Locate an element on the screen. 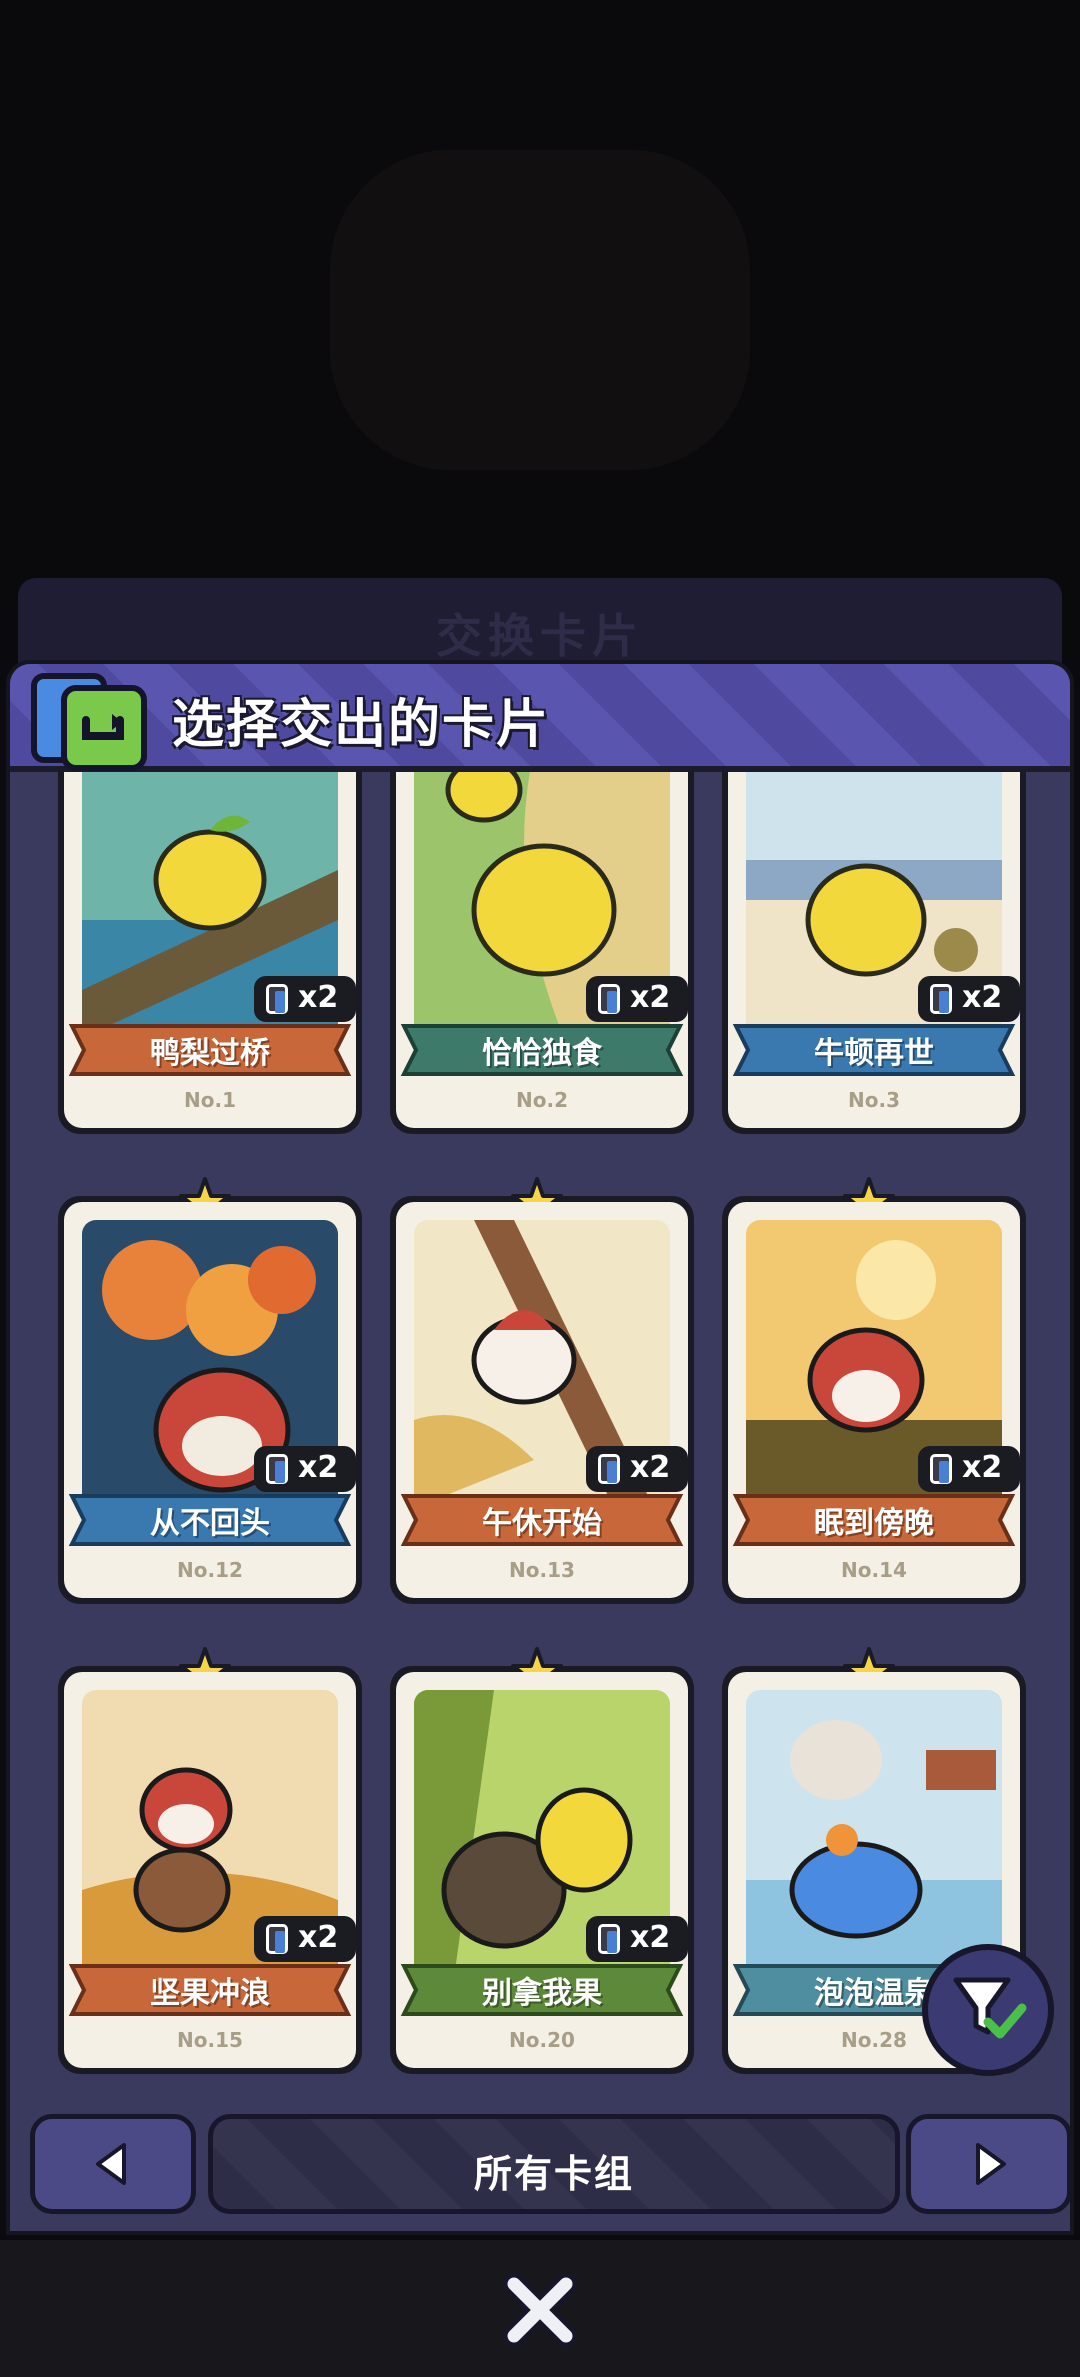  card-item: x2 鸭梨过桥 No.1 is located at coordinates (210, 953).